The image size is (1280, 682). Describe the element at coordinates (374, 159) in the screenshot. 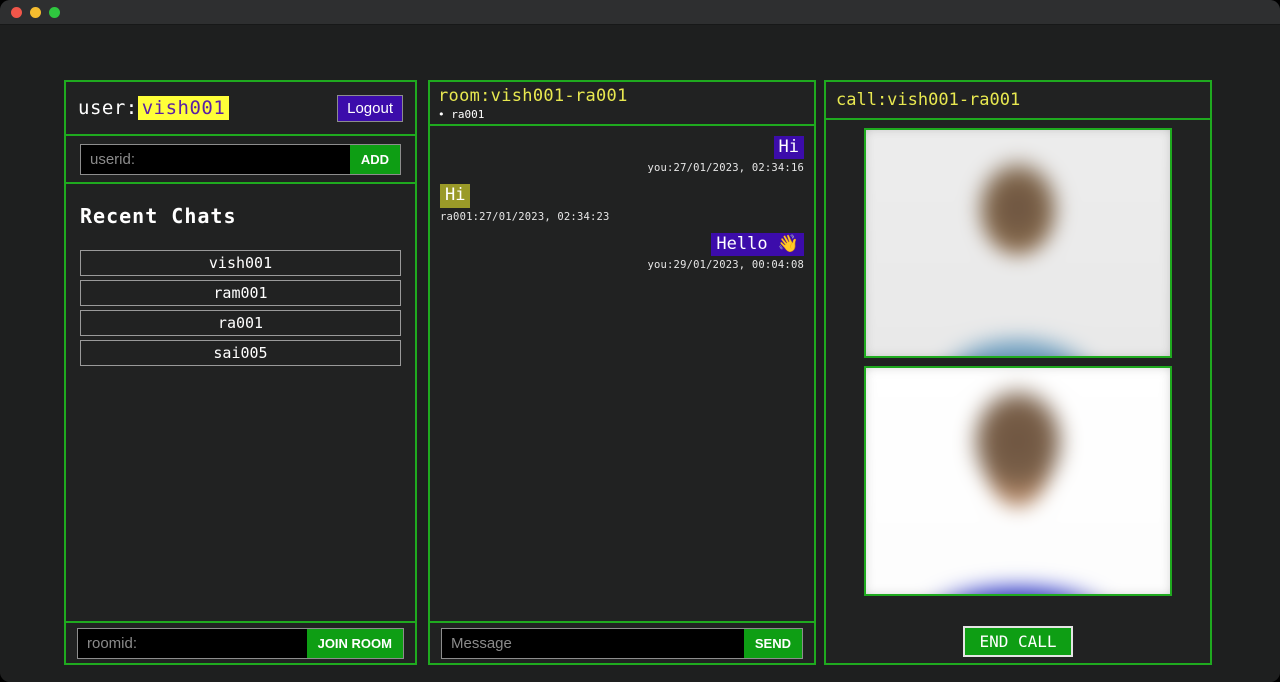

I see `add-user-button: ADD` at that location.